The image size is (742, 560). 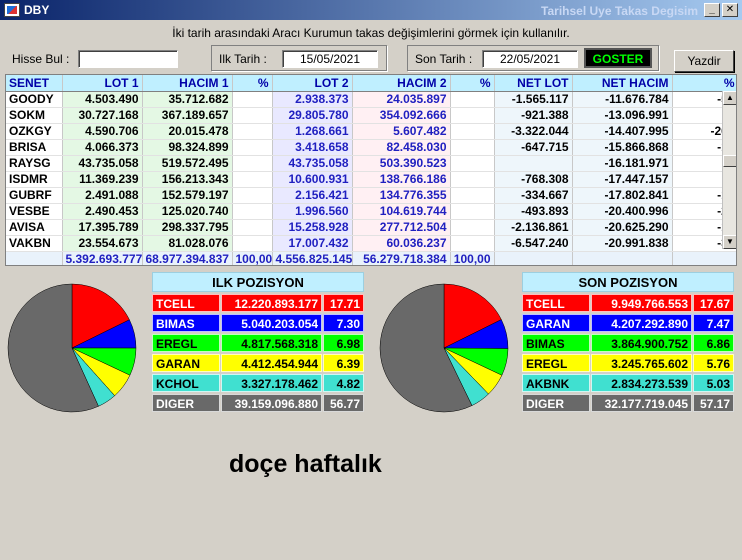 I want to click on table-cell: 60.036.237, so click(x=401, y=243).